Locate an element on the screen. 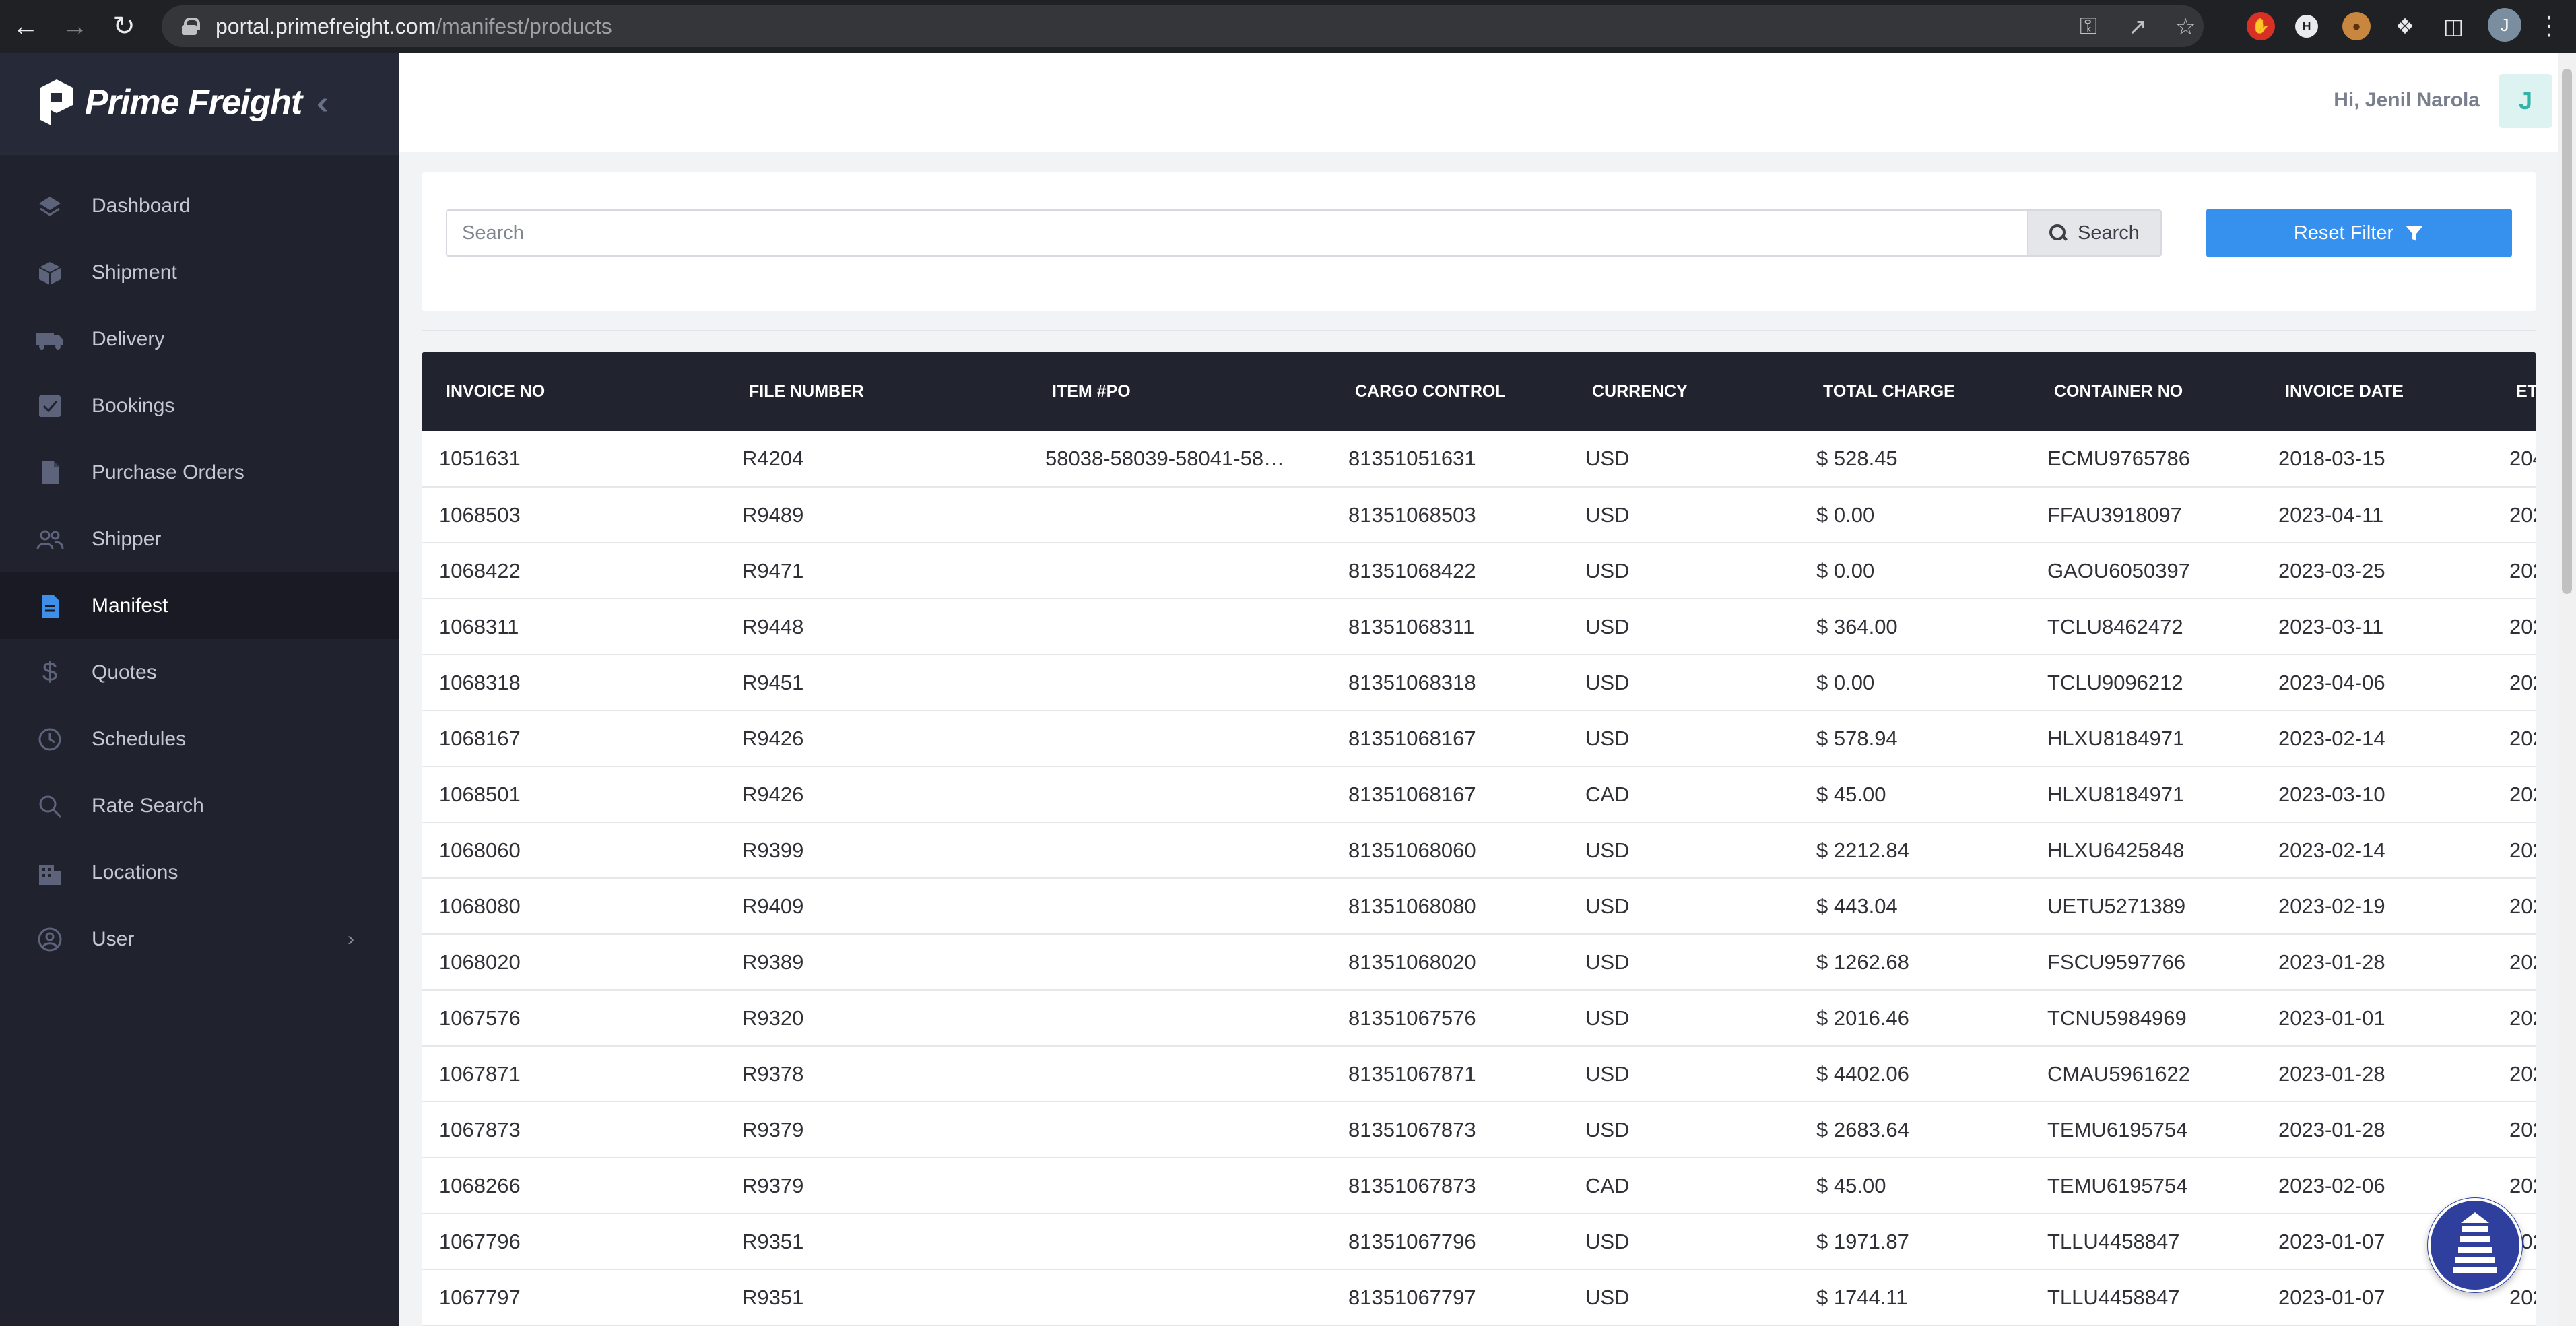  search-button: Search is located at coordinates (2094, 233).